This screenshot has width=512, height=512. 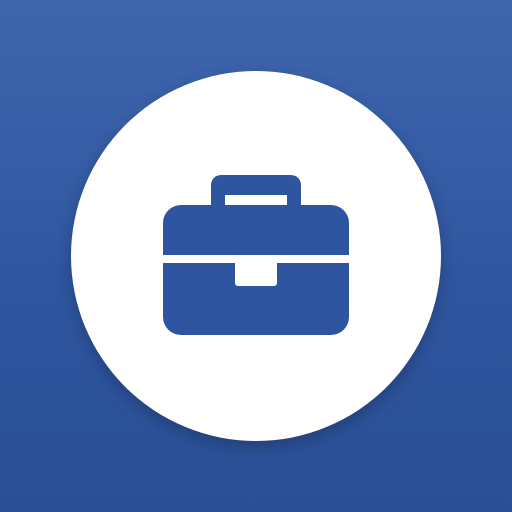 I want to click on briefcase-lid, so click(x=256, y=230).